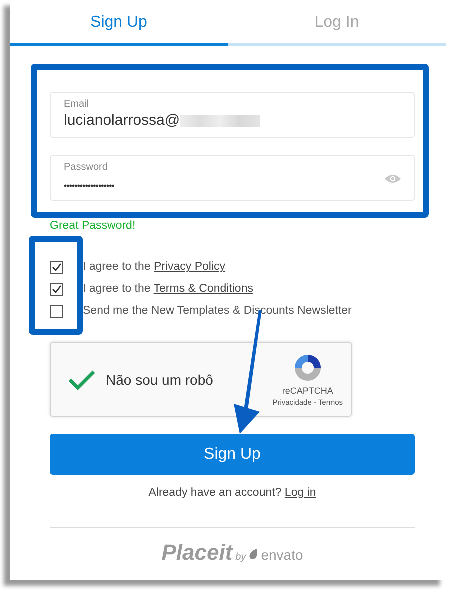 This screenshot has width=452, height=591. I want to click on logo-wordmark: Placeit, so click(197, 553).